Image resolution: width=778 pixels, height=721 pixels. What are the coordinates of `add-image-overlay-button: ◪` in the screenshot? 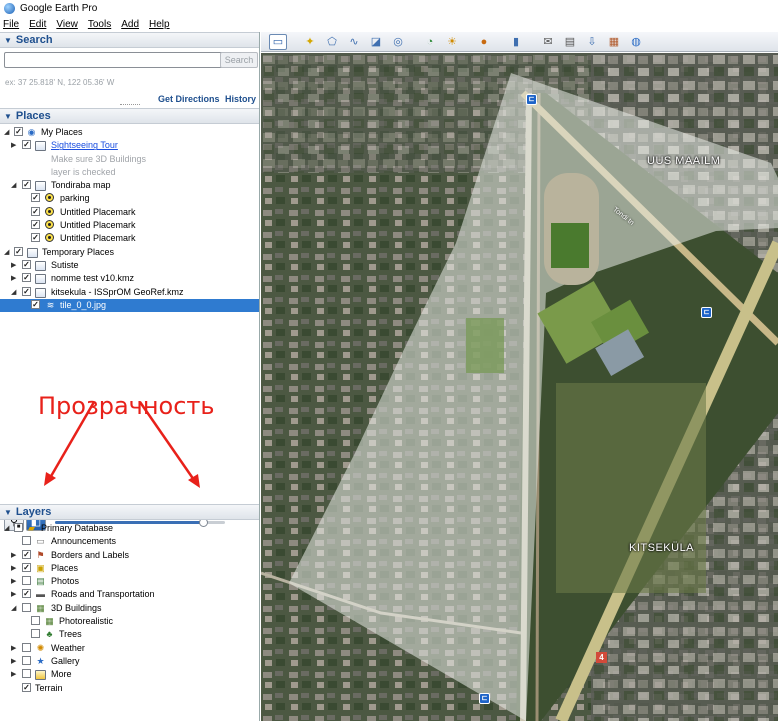 It's located at (376, 42).